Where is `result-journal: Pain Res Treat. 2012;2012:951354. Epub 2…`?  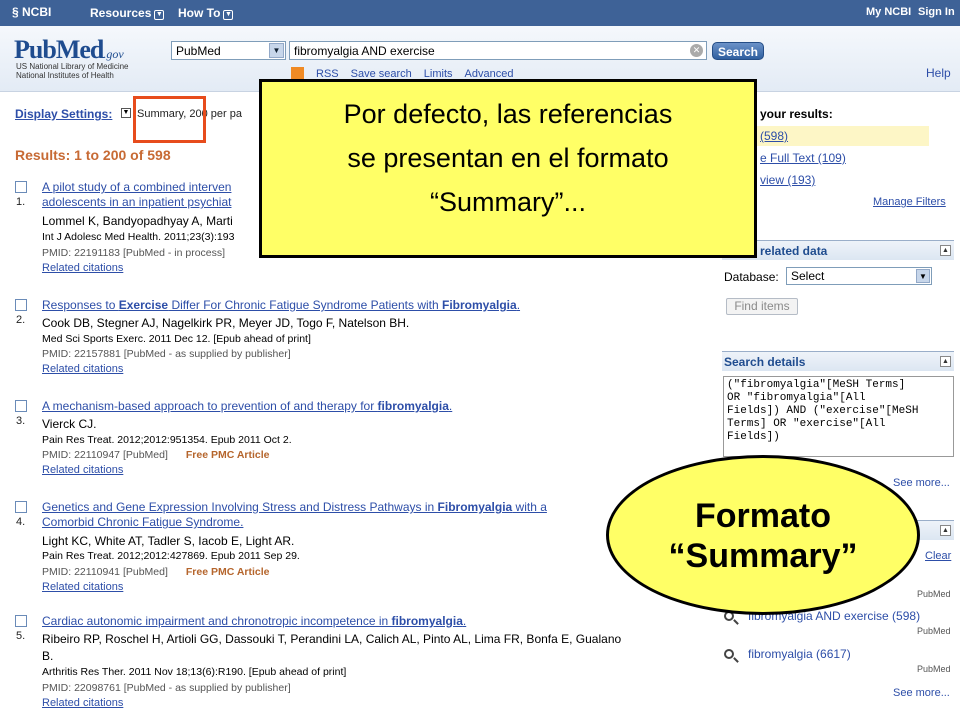 result-journal: Pain Res Treat. 2012;2012:951354. Epub 2… is located at coordinates (167, 440).